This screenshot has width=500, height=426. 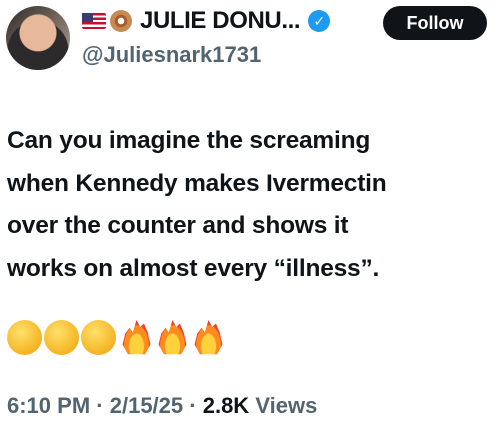 I want to click on tweet-meta: 6:10 PM · 2/15/25 · 2.8K Views, so click(x=162, y=406).